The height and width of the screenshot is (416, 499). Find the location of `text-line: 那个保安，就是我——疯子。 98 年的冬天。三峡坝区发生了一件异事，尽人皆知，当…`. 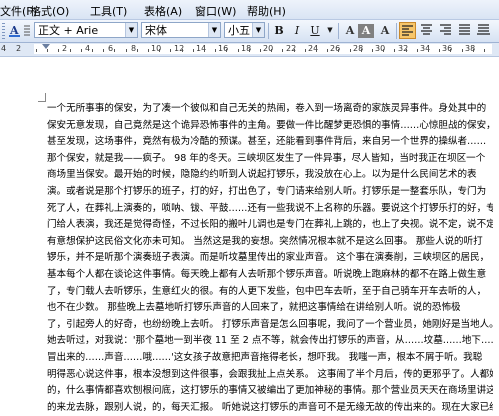

text-line: 那个保安，就是我——疯子。 98 年的冬天。三峡坝区发生了一件异事，尽人皆知，当… is located at coordinates (266, 158).